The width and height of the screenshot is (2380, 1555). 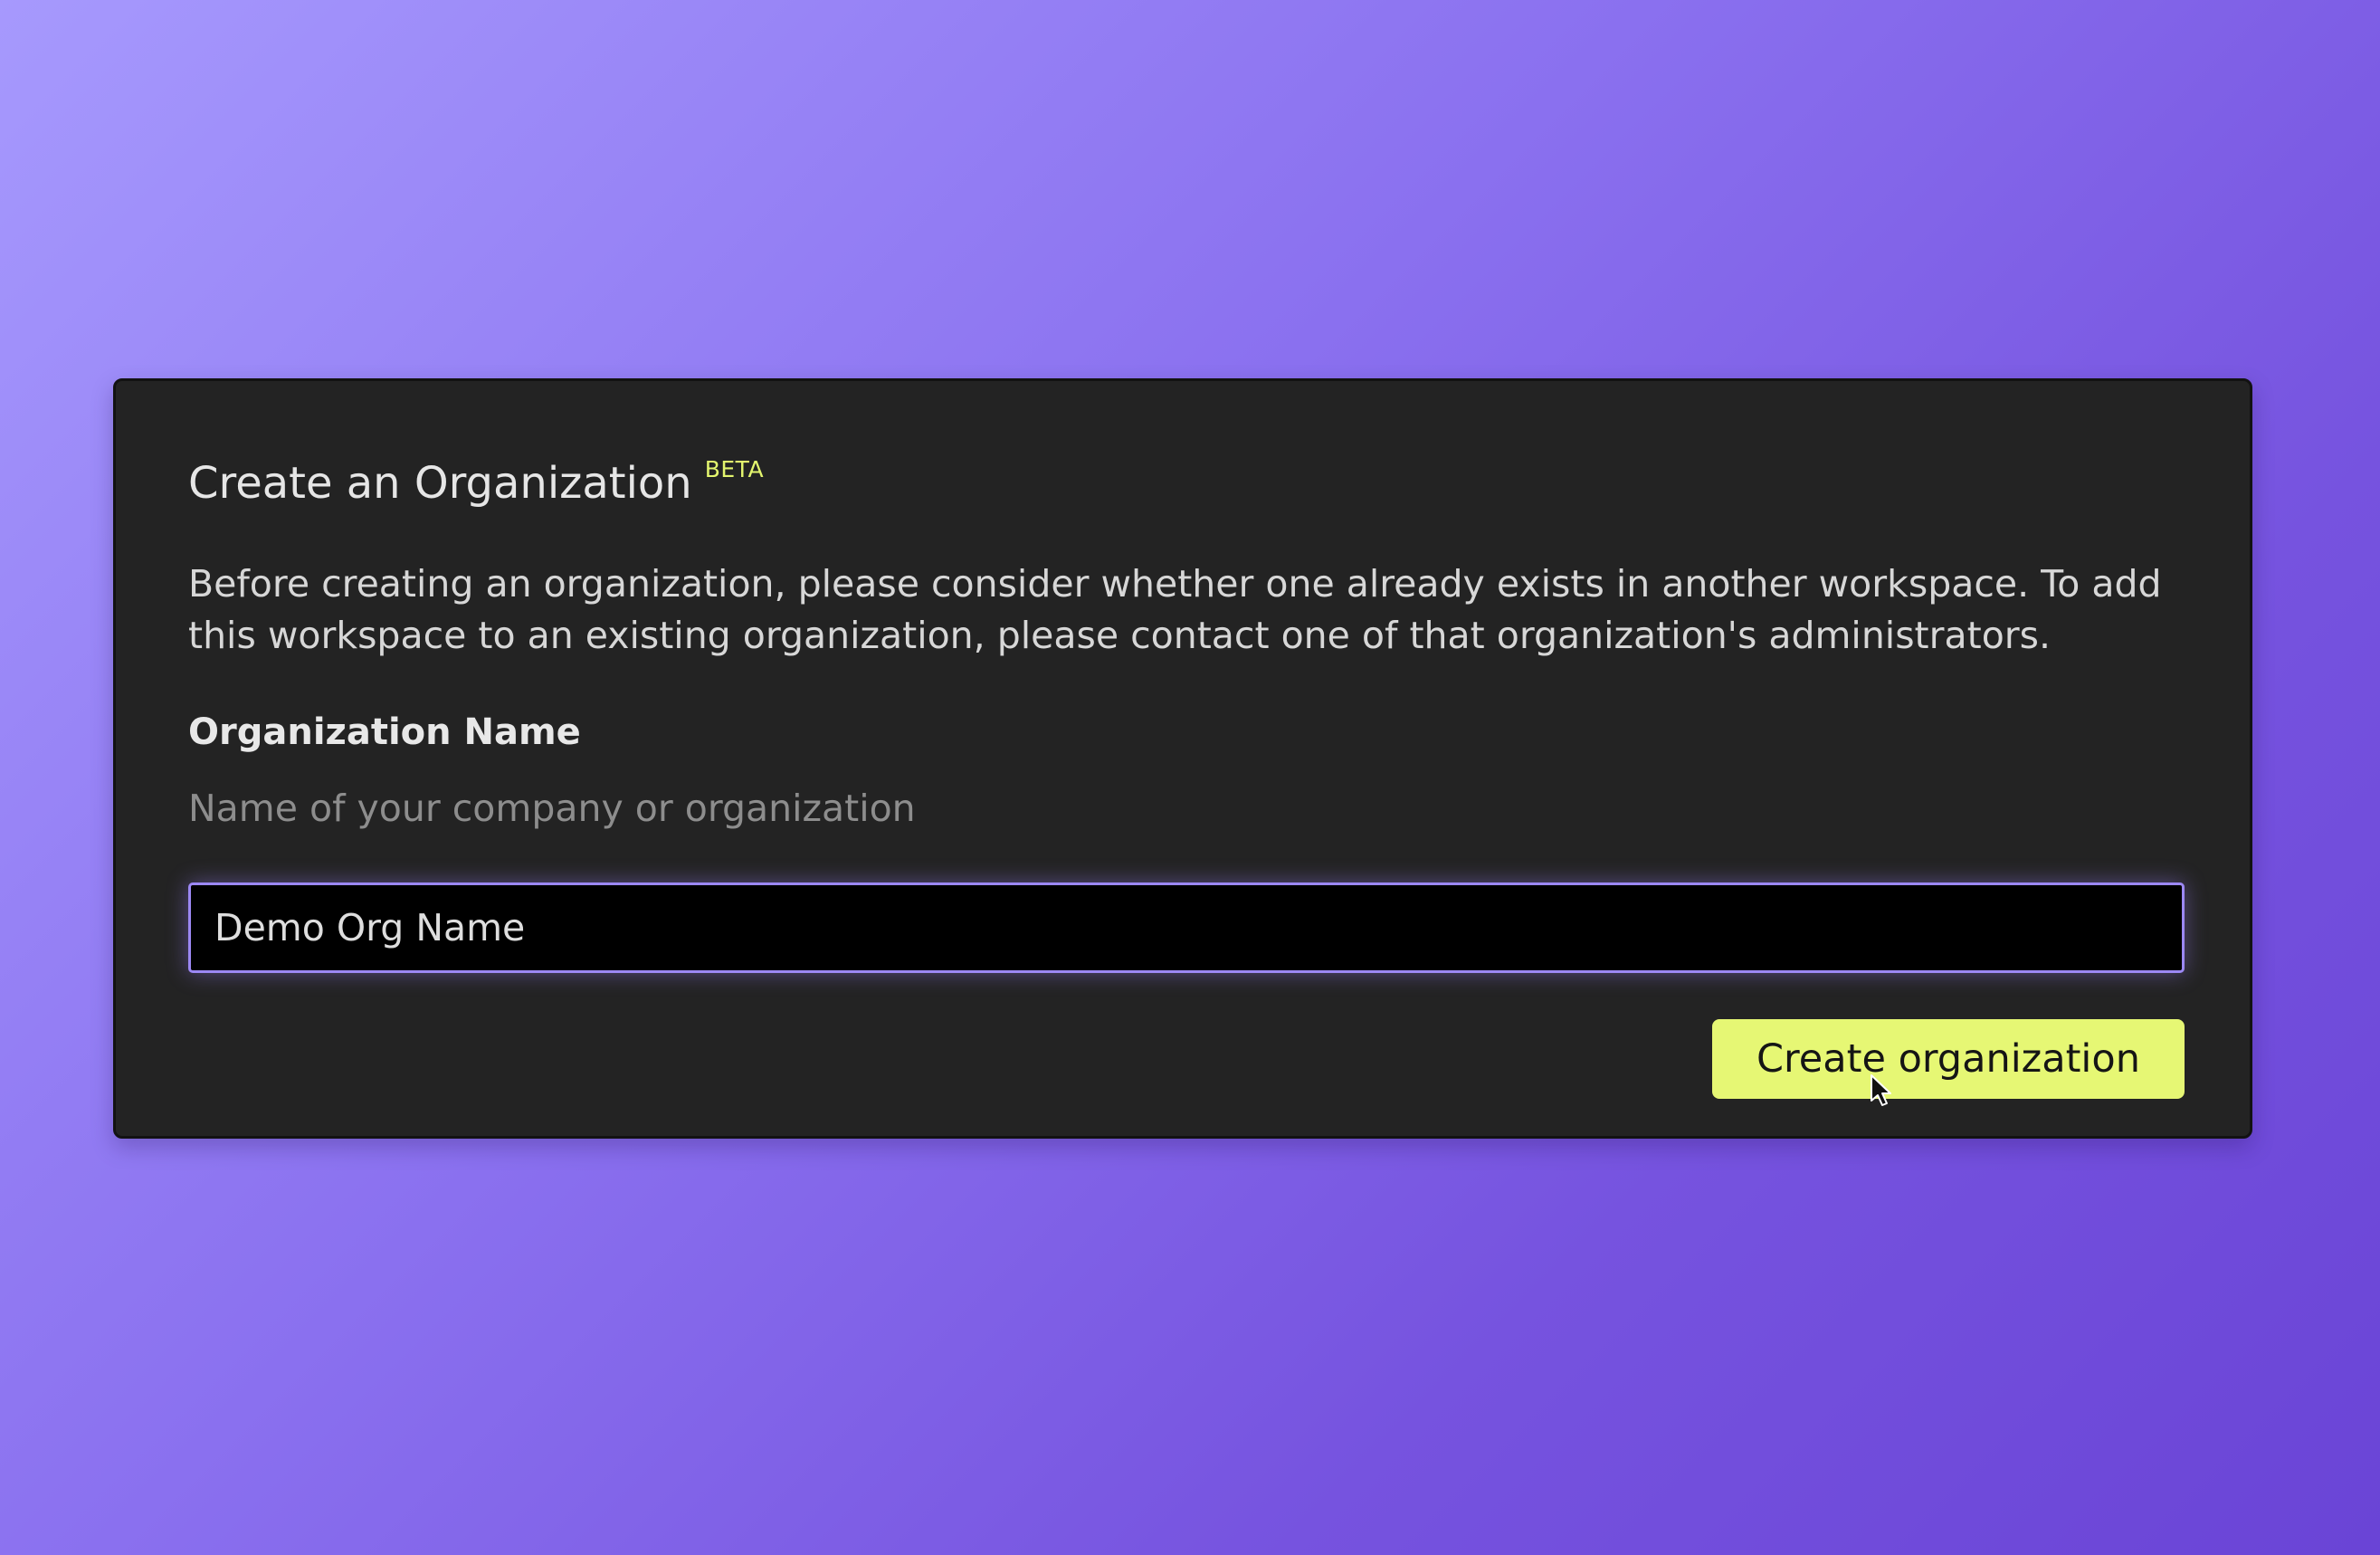 I want to click on beta-badge: BETA, so click(x=734, y=469).